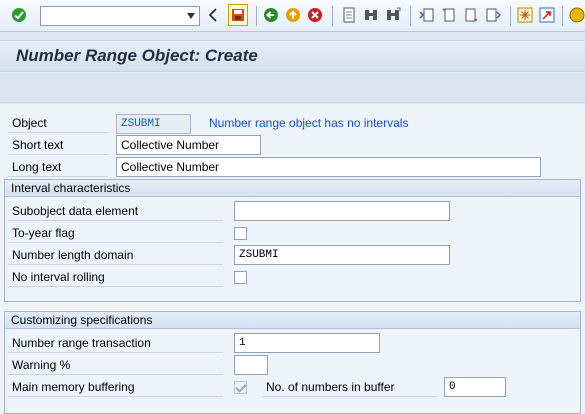 The width and height of the screenshot is (585, 414). What do you see at coordinates (115, 343) in the screenshot?
I see `number-range-transaction-label: Number range transaction` at bounding box center [115, 343].